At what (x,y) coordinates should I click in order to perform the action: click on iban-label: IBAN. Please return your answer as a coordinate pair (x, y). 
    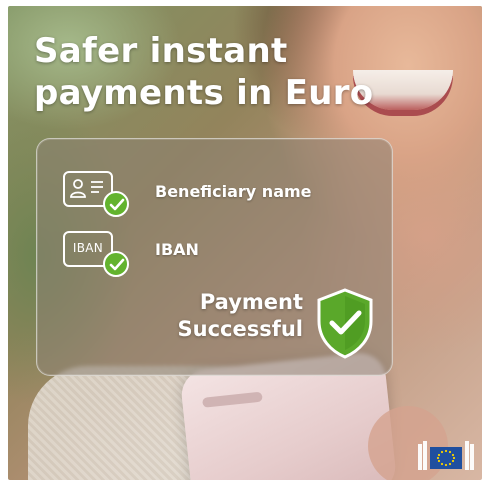
    Looking at the image, I should click on (177, 249).